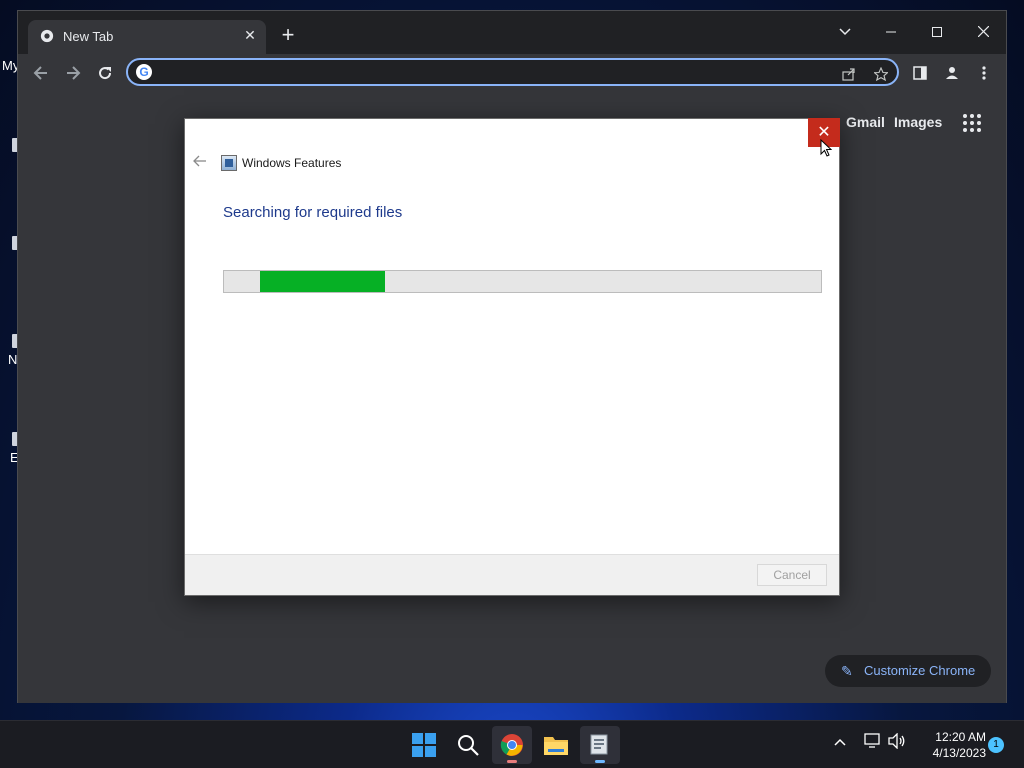 The width and height of the screenshot is (1024, 768). Describe the element at coordinates (937, 32) in the screenshot. I see `maximize-button` at that location.